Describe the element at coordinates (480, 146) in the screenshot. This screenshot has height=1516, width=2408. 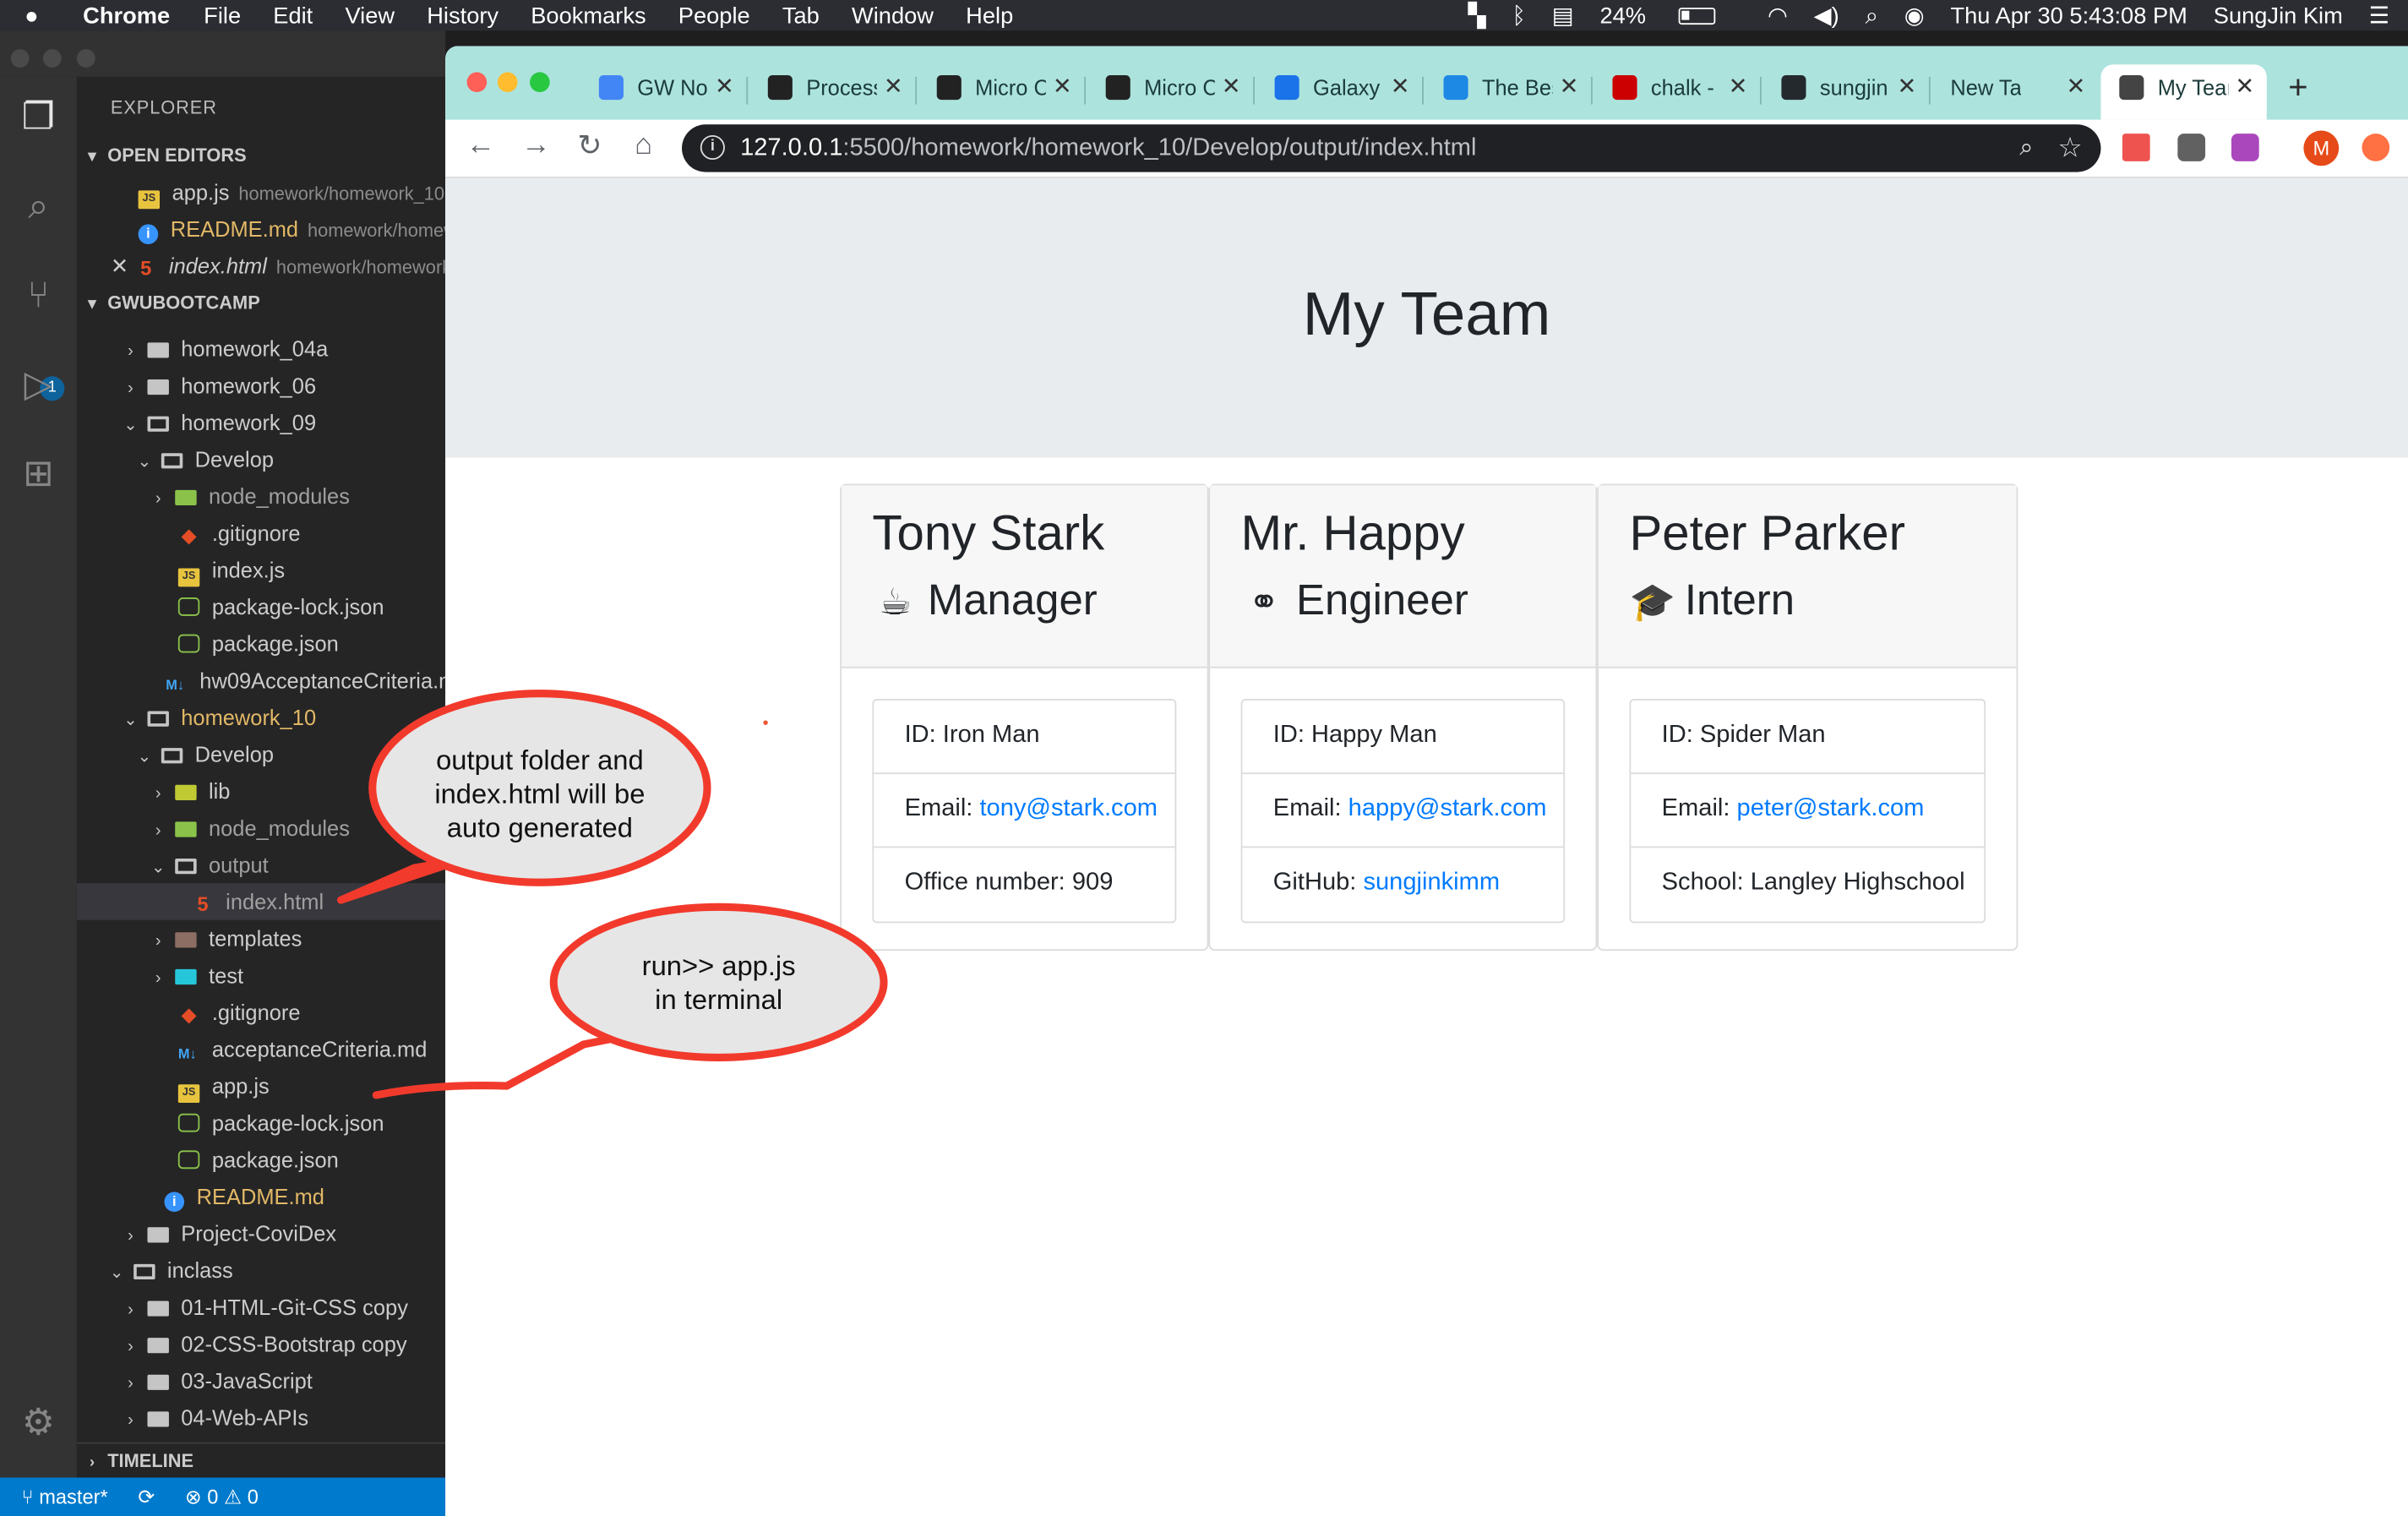
I see `back-icon: ←` at that location.